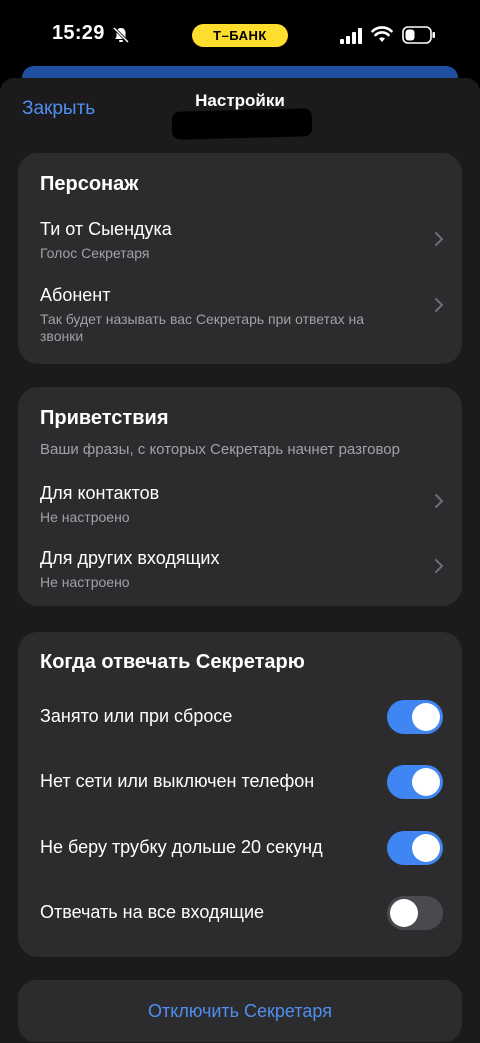 The height and width of the screenshot is (1043, 480). What do you see at coordinates (95, 253) in the screenshot?
I see `row-subtitle: Голос Секретаря` at bounding box center [95, 253].